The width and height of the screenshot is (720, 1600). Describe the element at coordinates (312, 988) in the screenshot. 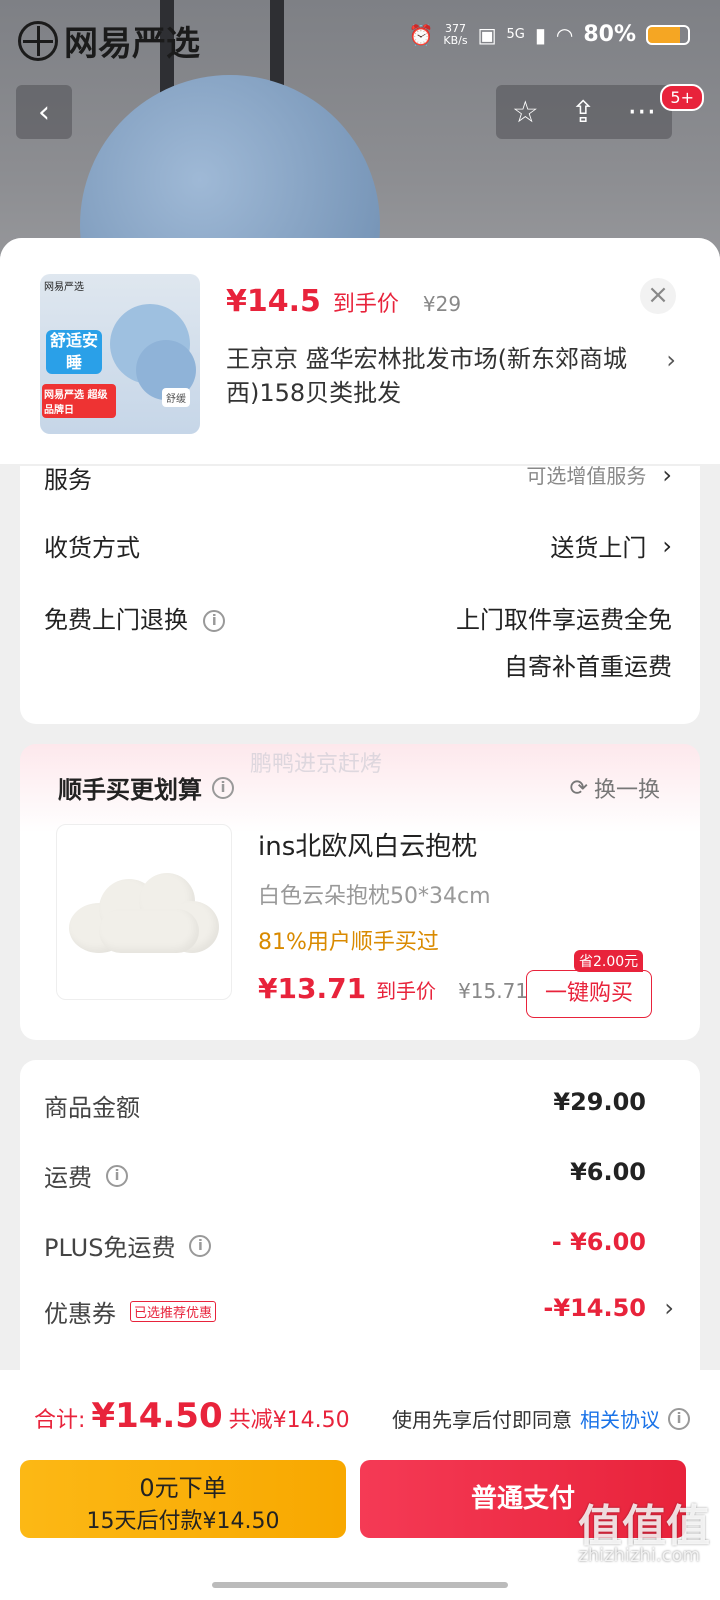

I see `recommend-final-price: ¥13.71` at that location.